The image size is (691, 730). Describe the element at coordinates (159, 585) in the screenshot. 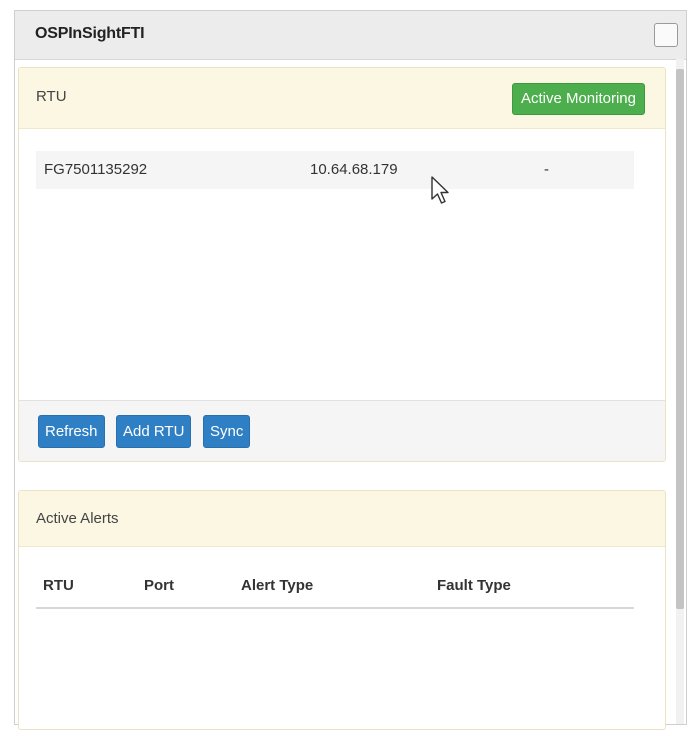

I see `column-header-port: Port` at that location.